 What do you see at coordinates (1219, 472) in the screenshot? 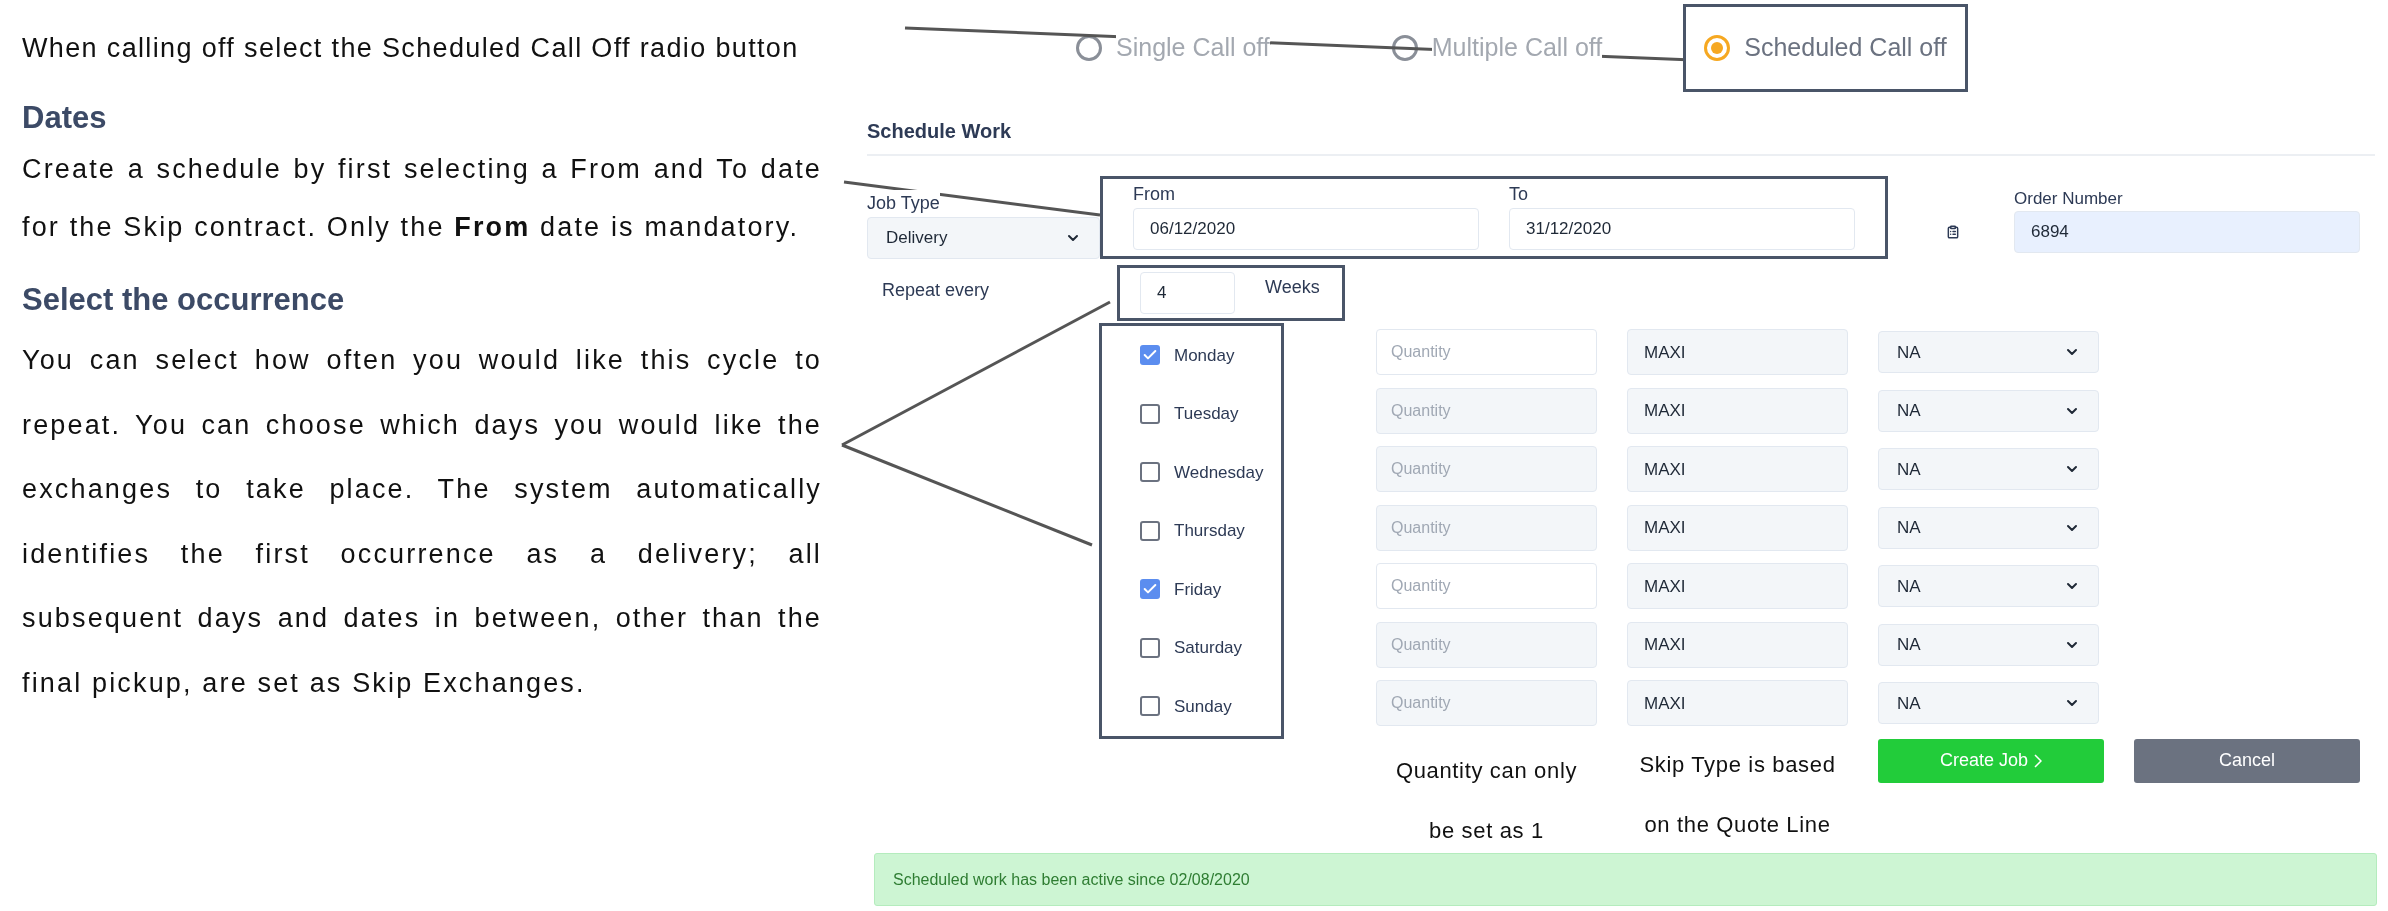
I see `day-label: Wednesday` at bounding box center [1219, 472].